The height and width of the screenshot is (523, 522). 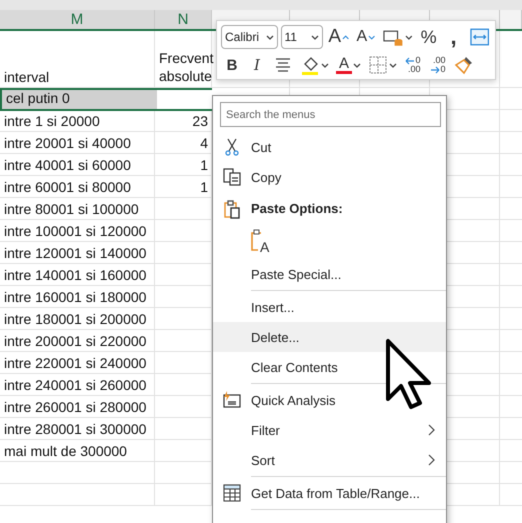 What do you see at coordinates (232, 400) in the screenshot?
I see `quick-analysis-icon` at bounding box center [232, 400].